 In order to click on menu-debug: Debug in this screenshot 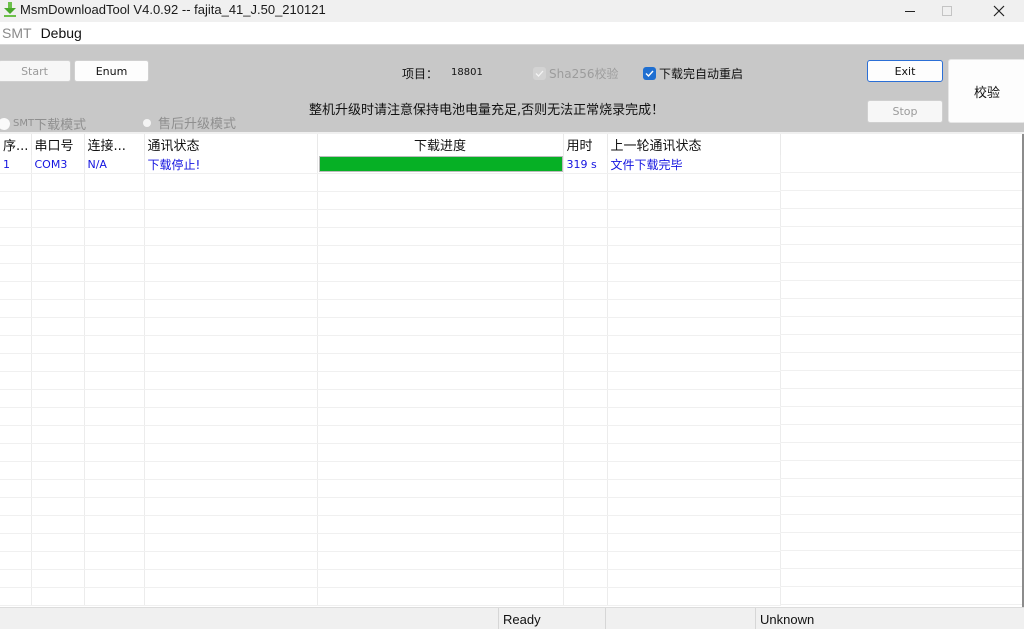, I will do `click(64, 33)`.